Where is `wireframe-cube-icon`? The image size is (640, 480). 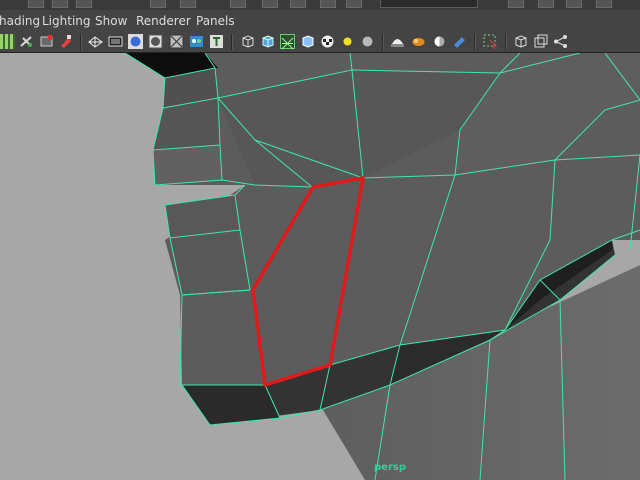
wireframe-cube-icon is located at coordinates (247, 41).